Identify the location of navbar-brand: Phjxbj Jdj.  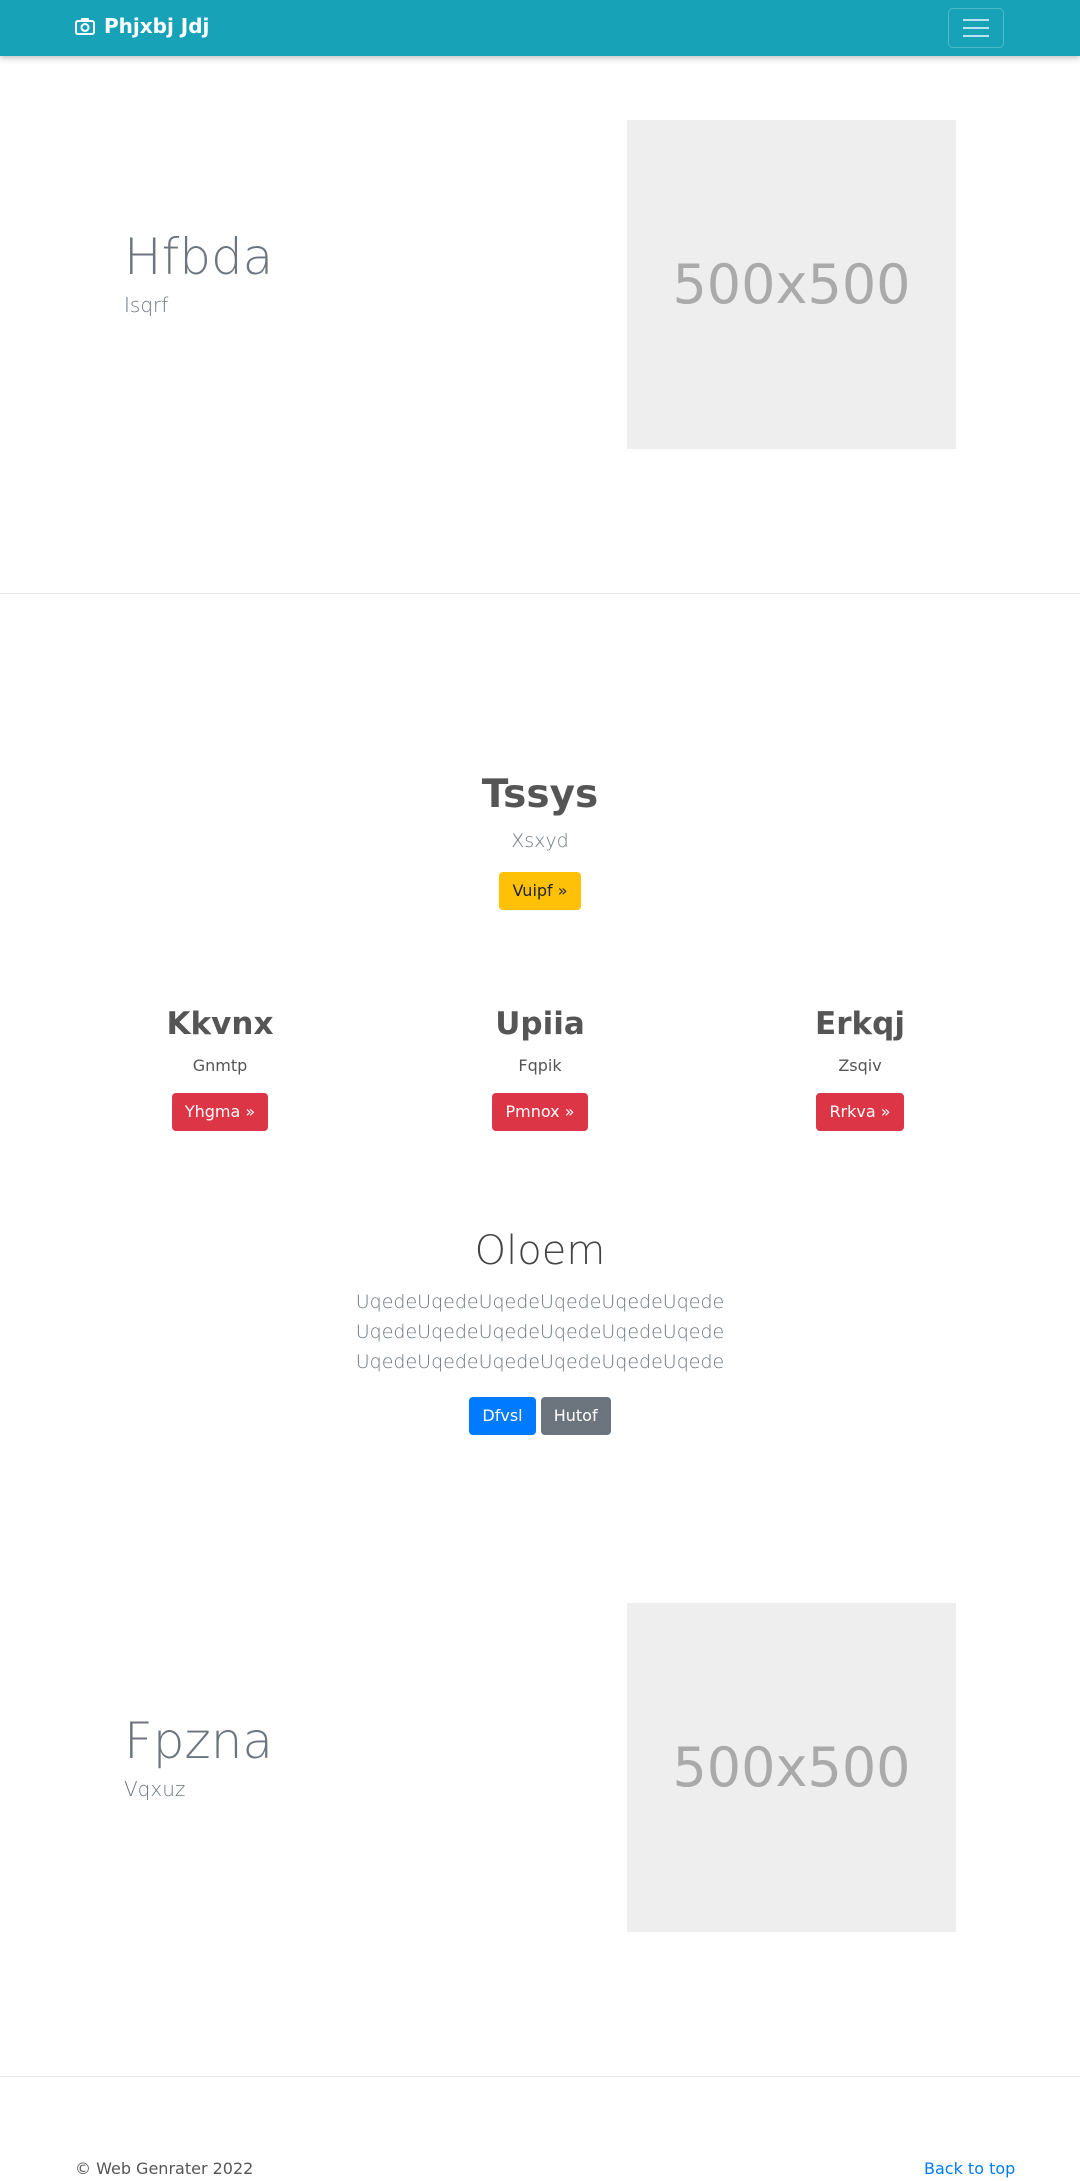
(142, 26).